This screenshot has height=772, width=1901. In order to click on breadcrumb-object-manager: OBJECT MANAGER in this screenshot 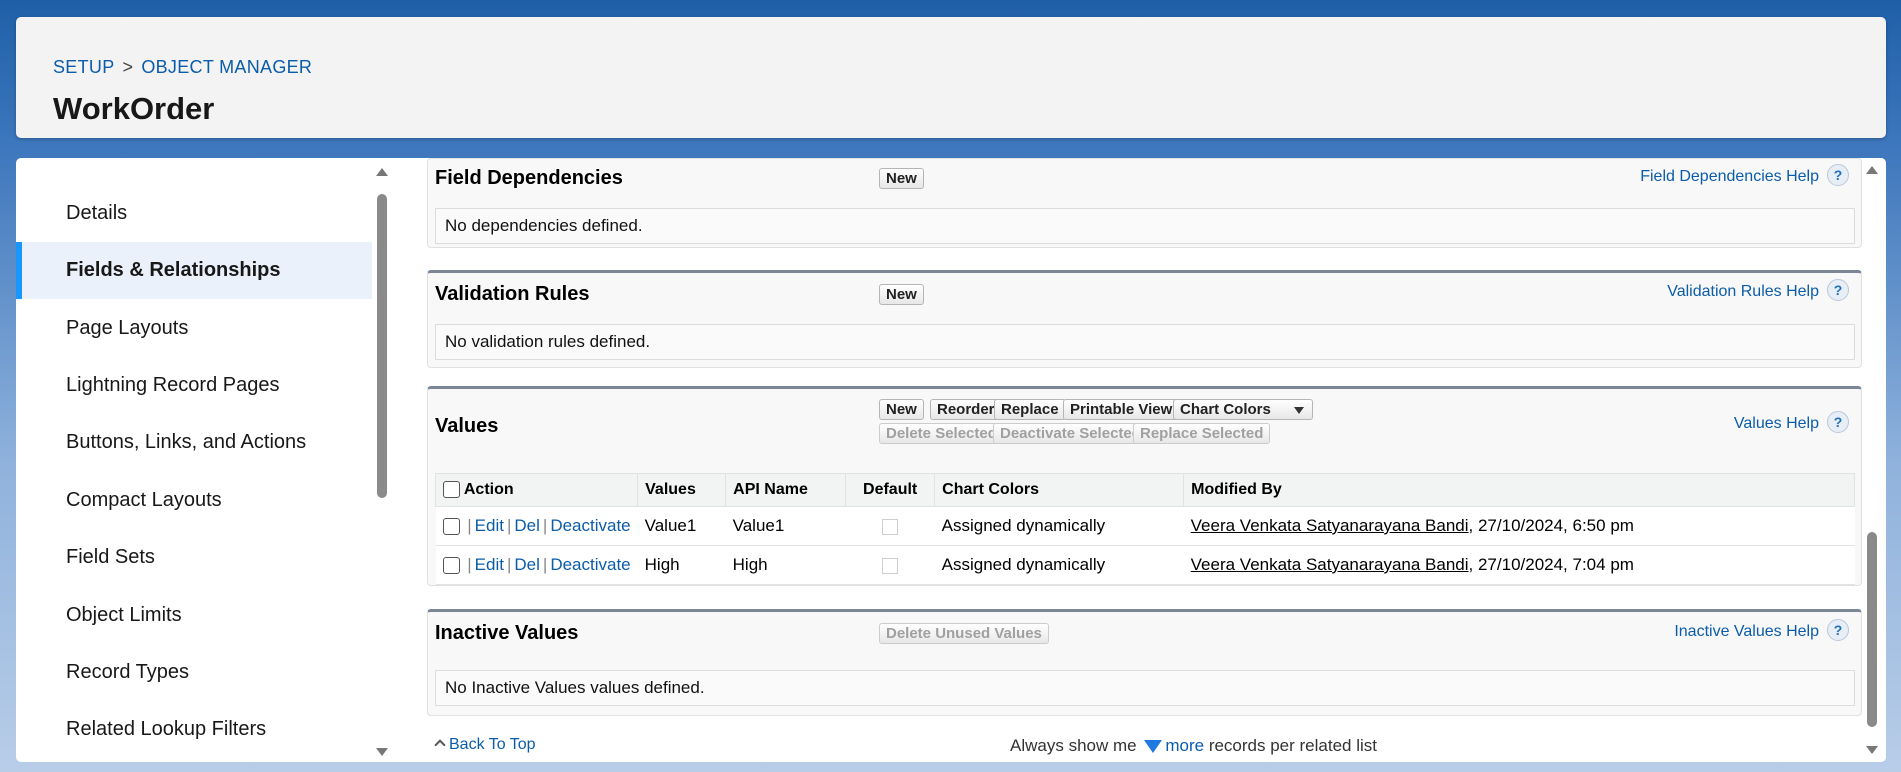, I will do `click(226, 67)`.